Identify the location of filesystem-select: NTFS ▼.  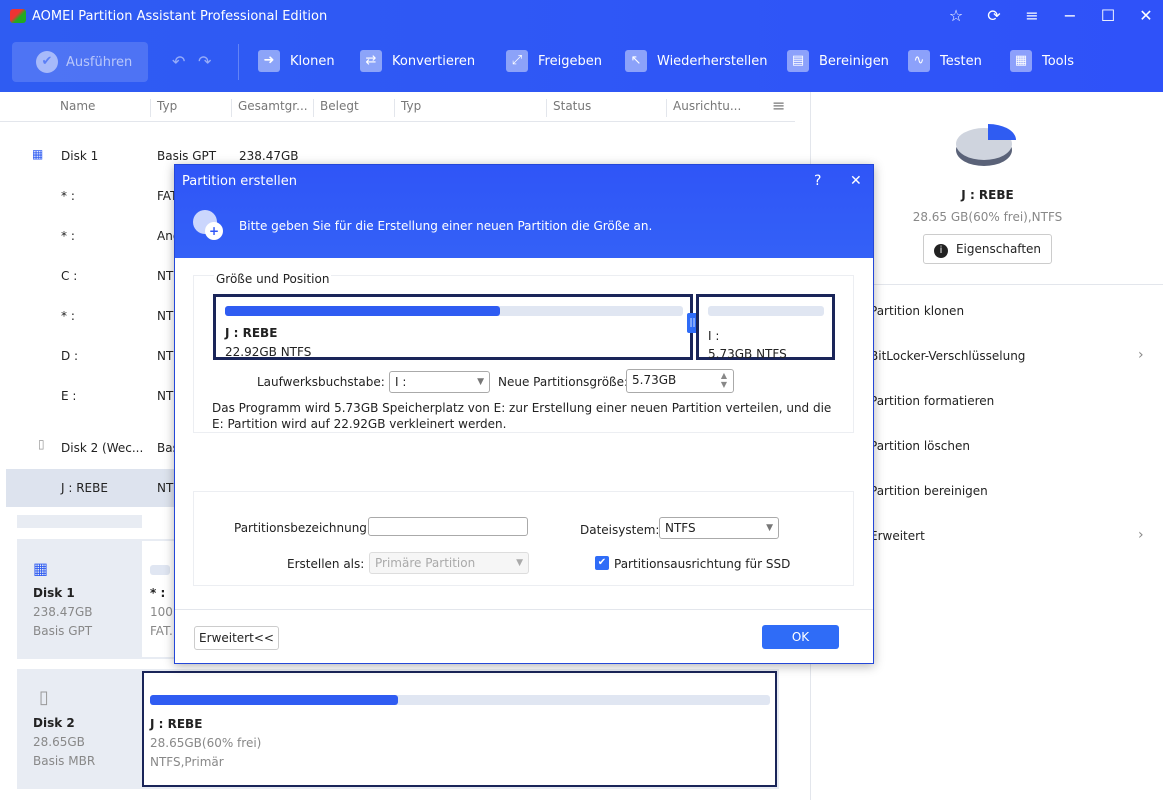
(719, 528).